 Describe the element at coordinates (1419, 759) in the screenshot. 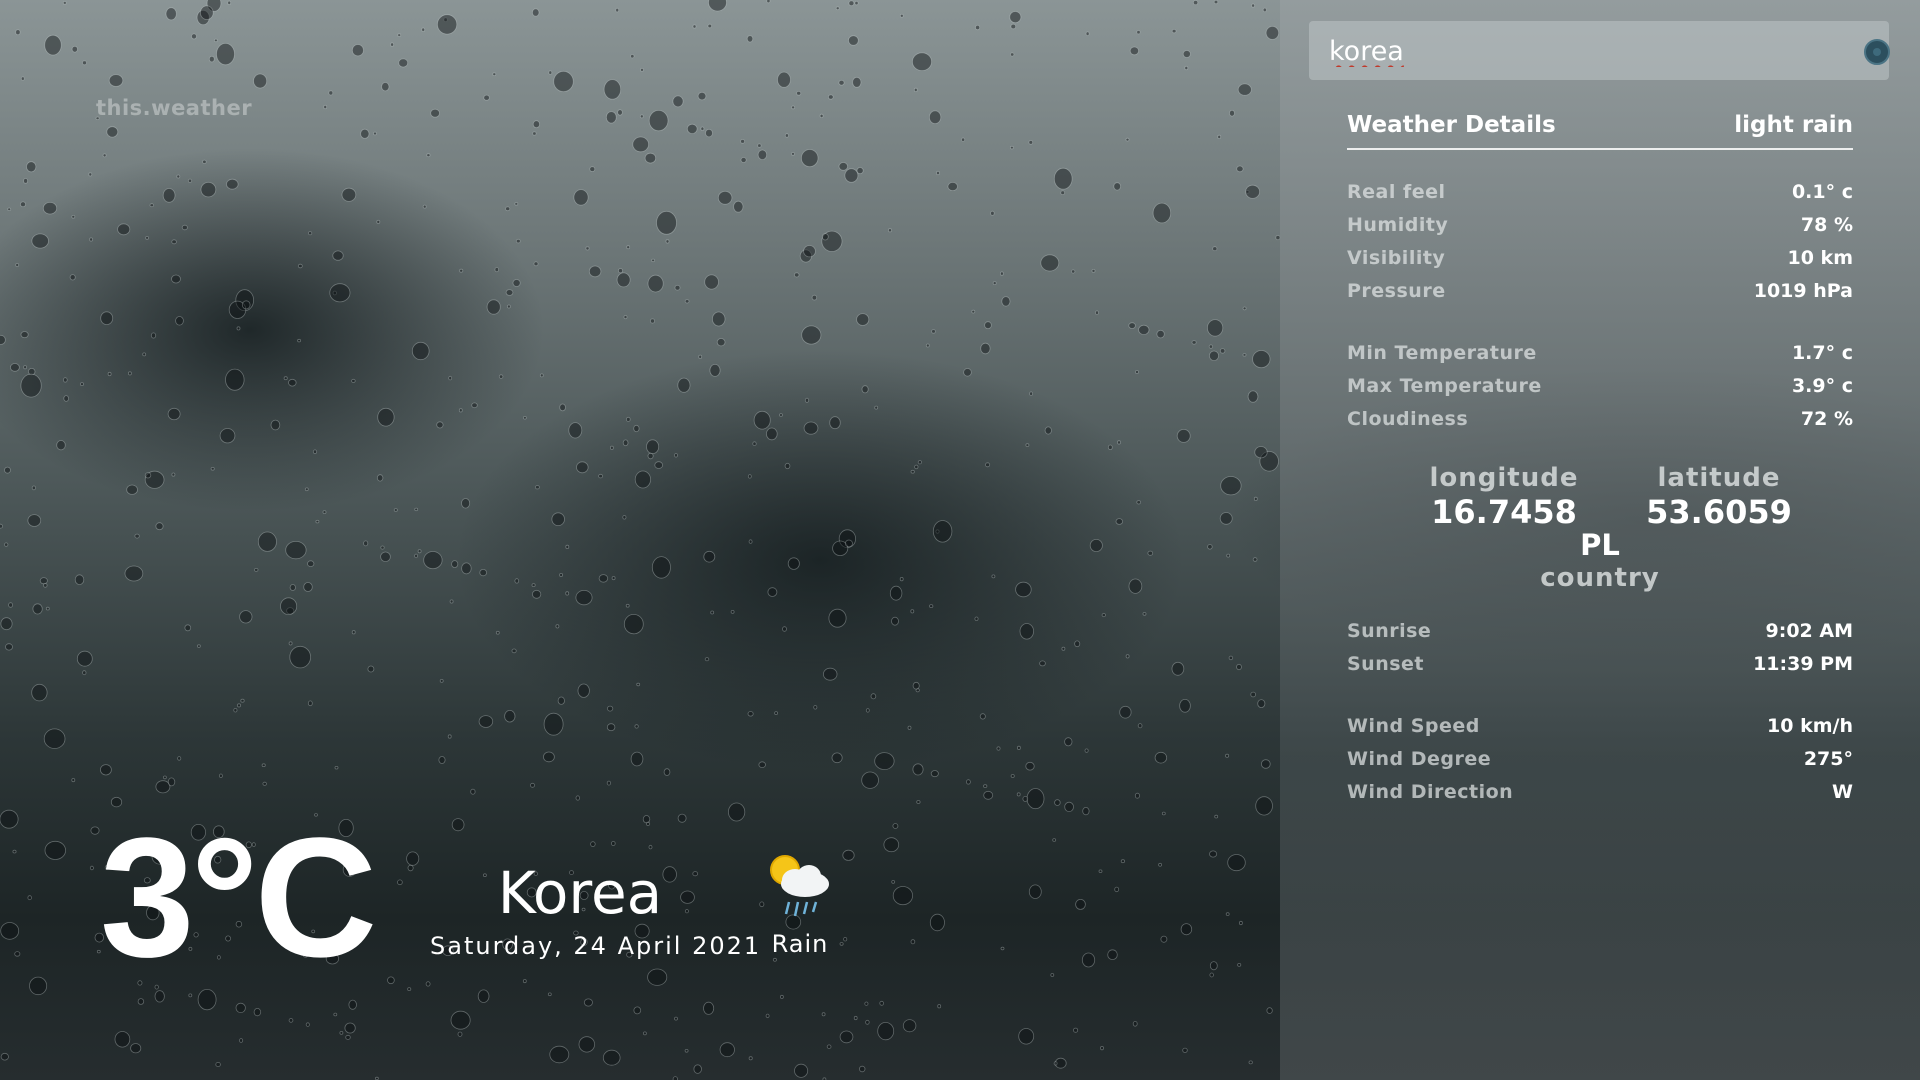

I see `detail-label: Wind Degree` at that location.